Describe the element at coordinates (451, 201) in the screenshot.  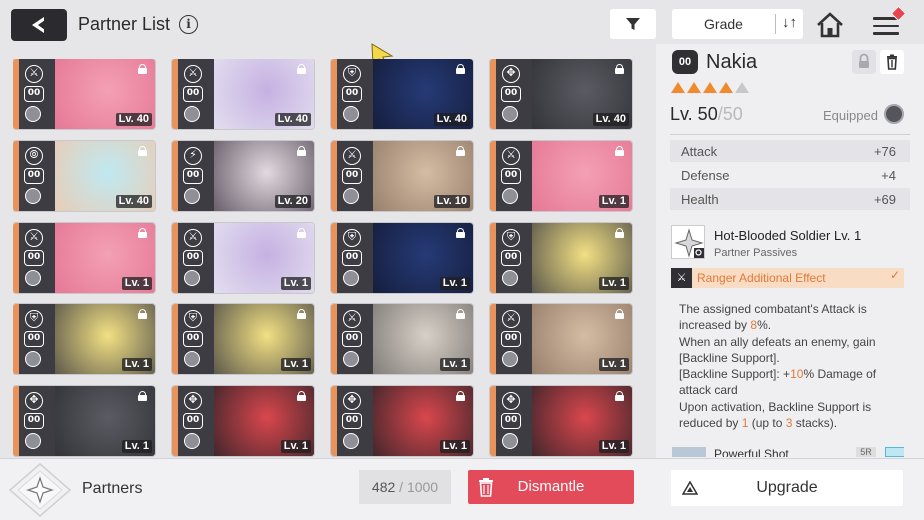
I see `card-level: Lv. 10` at that location.